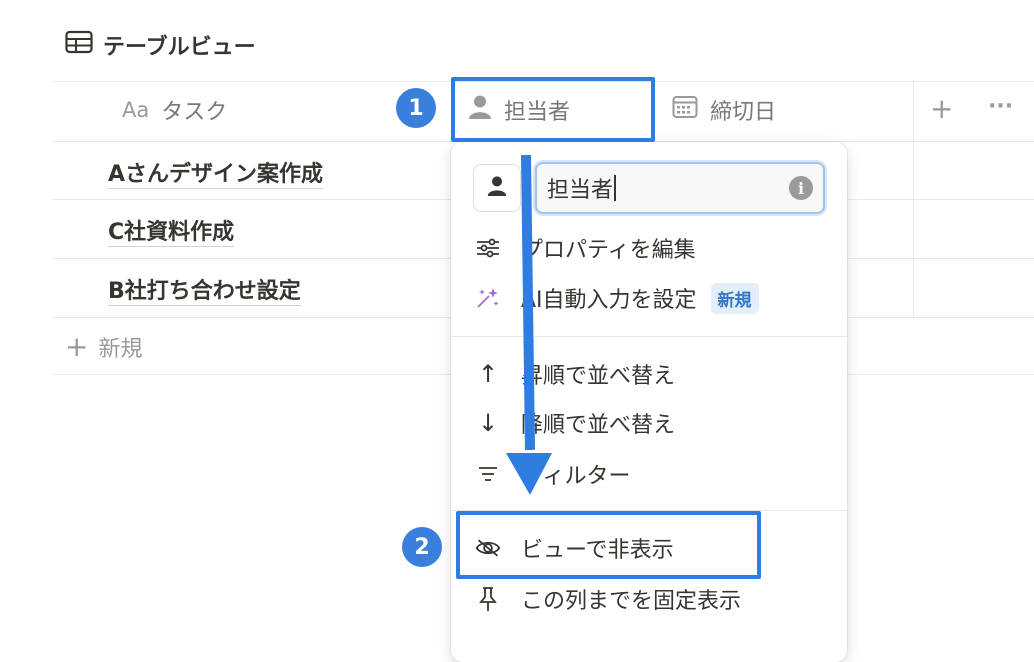  What do you see at coordinates (743, 112) in the screenshot?
I see `column-label-deadline: 締切日` at bounding box center [743, 112].